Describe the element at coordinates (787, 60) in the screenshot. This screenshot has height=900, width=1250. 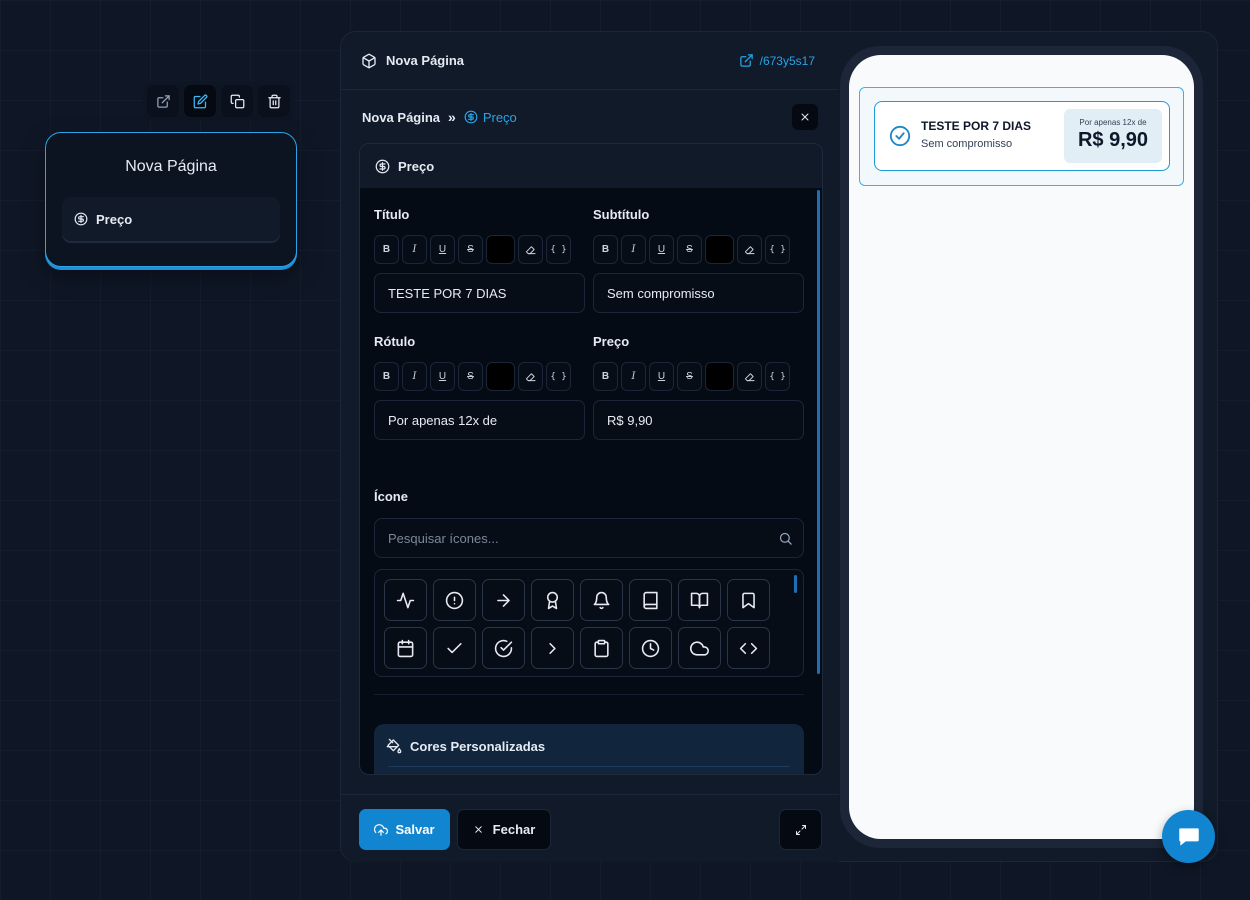
I see `page-link-label: /673y5s17` at that location.